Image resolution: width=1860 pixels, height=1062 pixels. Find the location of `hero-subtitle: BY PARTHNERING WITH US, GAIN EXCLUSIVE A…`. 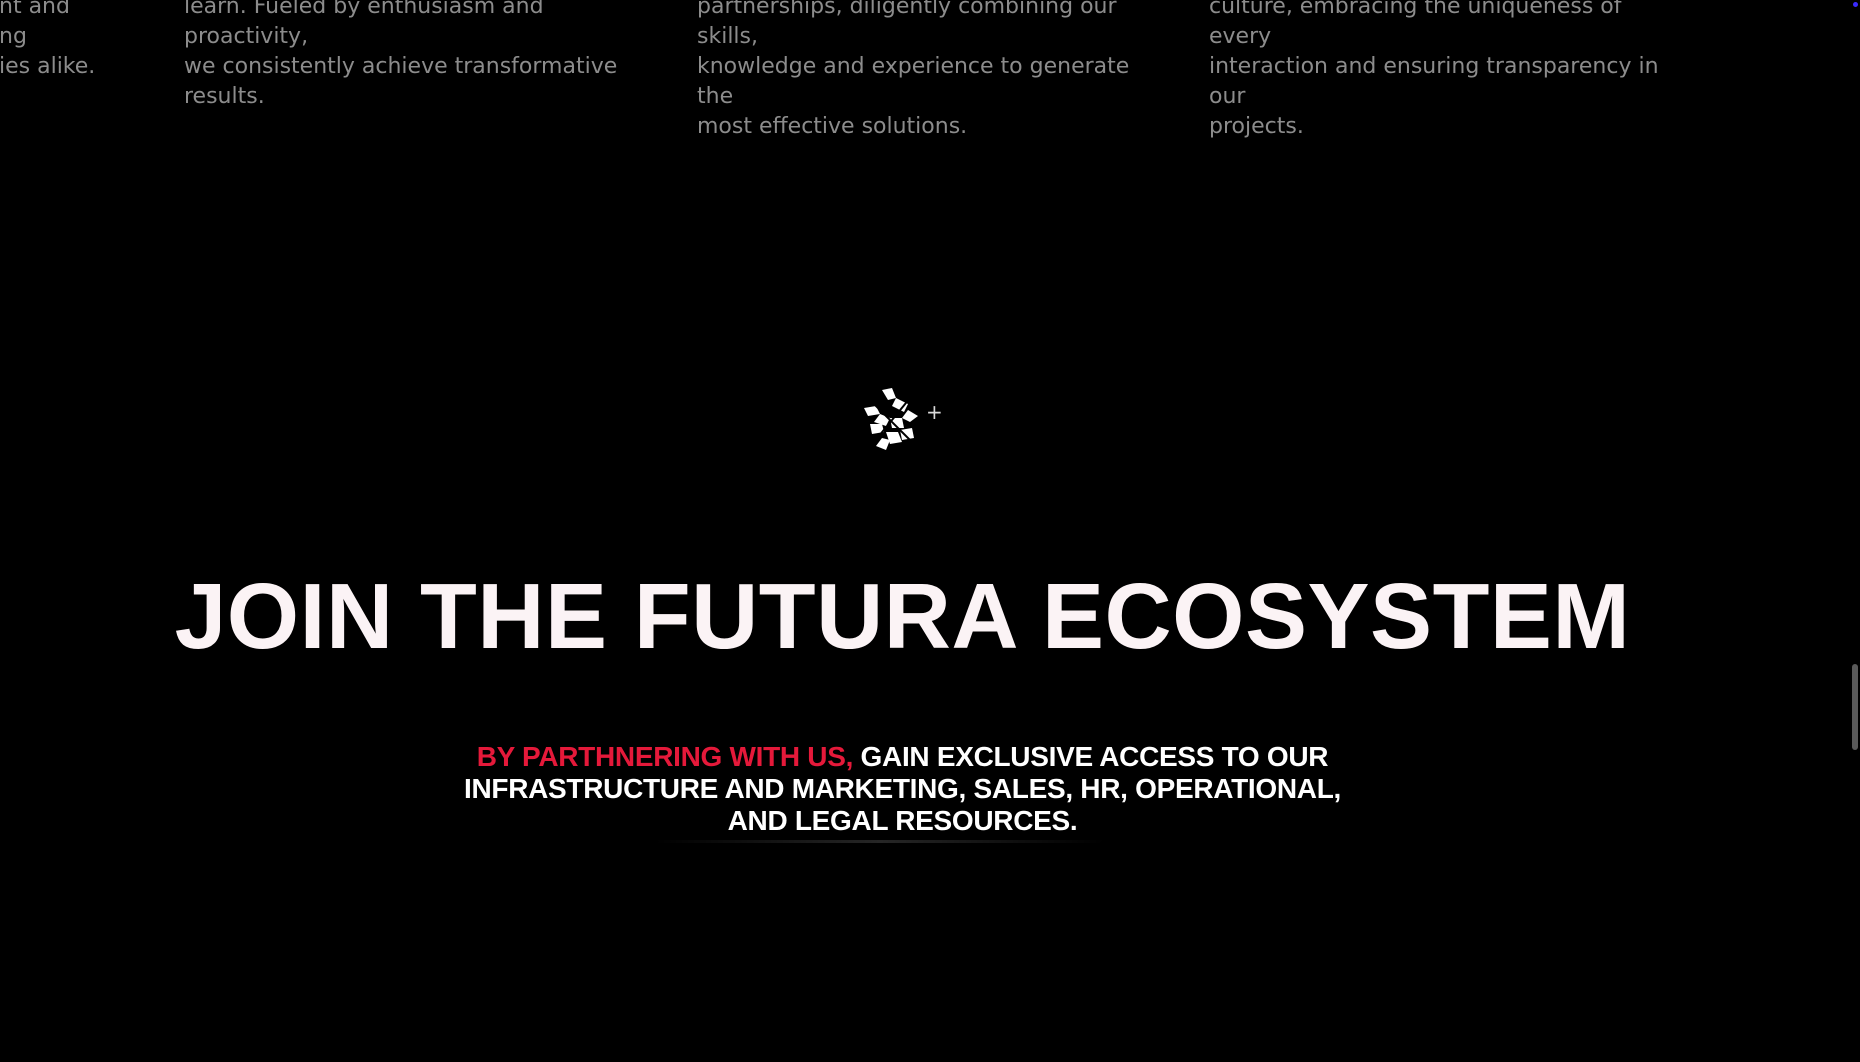

hero-subtitle: BY PARTHNERING WITH US, GAIN EXCLUSIVE A… is located at coordinates (902, 789).